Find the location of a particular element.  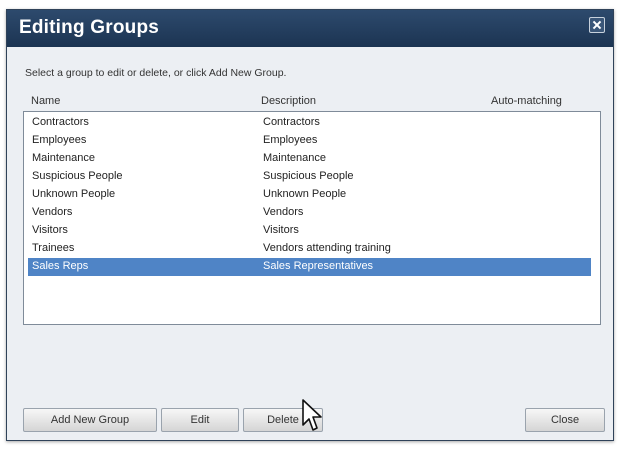

group-name: Contractors is located at coordinates (60, 122).